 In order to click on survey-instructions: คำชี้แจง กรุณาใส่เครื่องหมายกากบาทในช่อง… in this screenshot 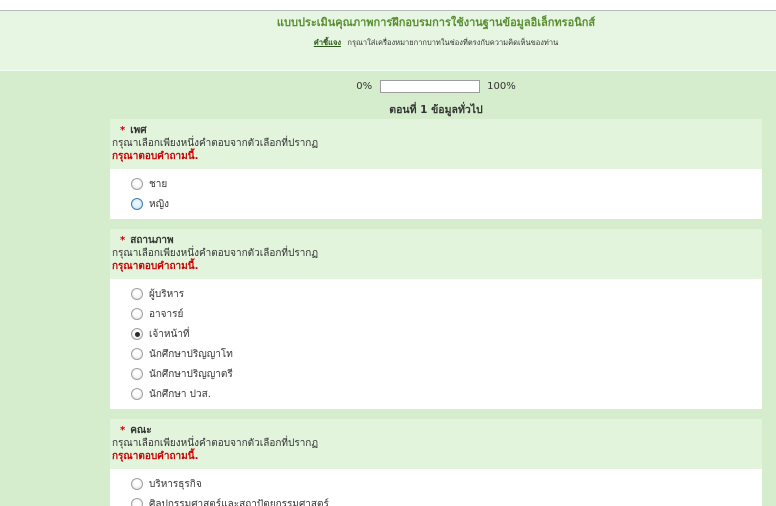, I will do `click(436, 43)`.